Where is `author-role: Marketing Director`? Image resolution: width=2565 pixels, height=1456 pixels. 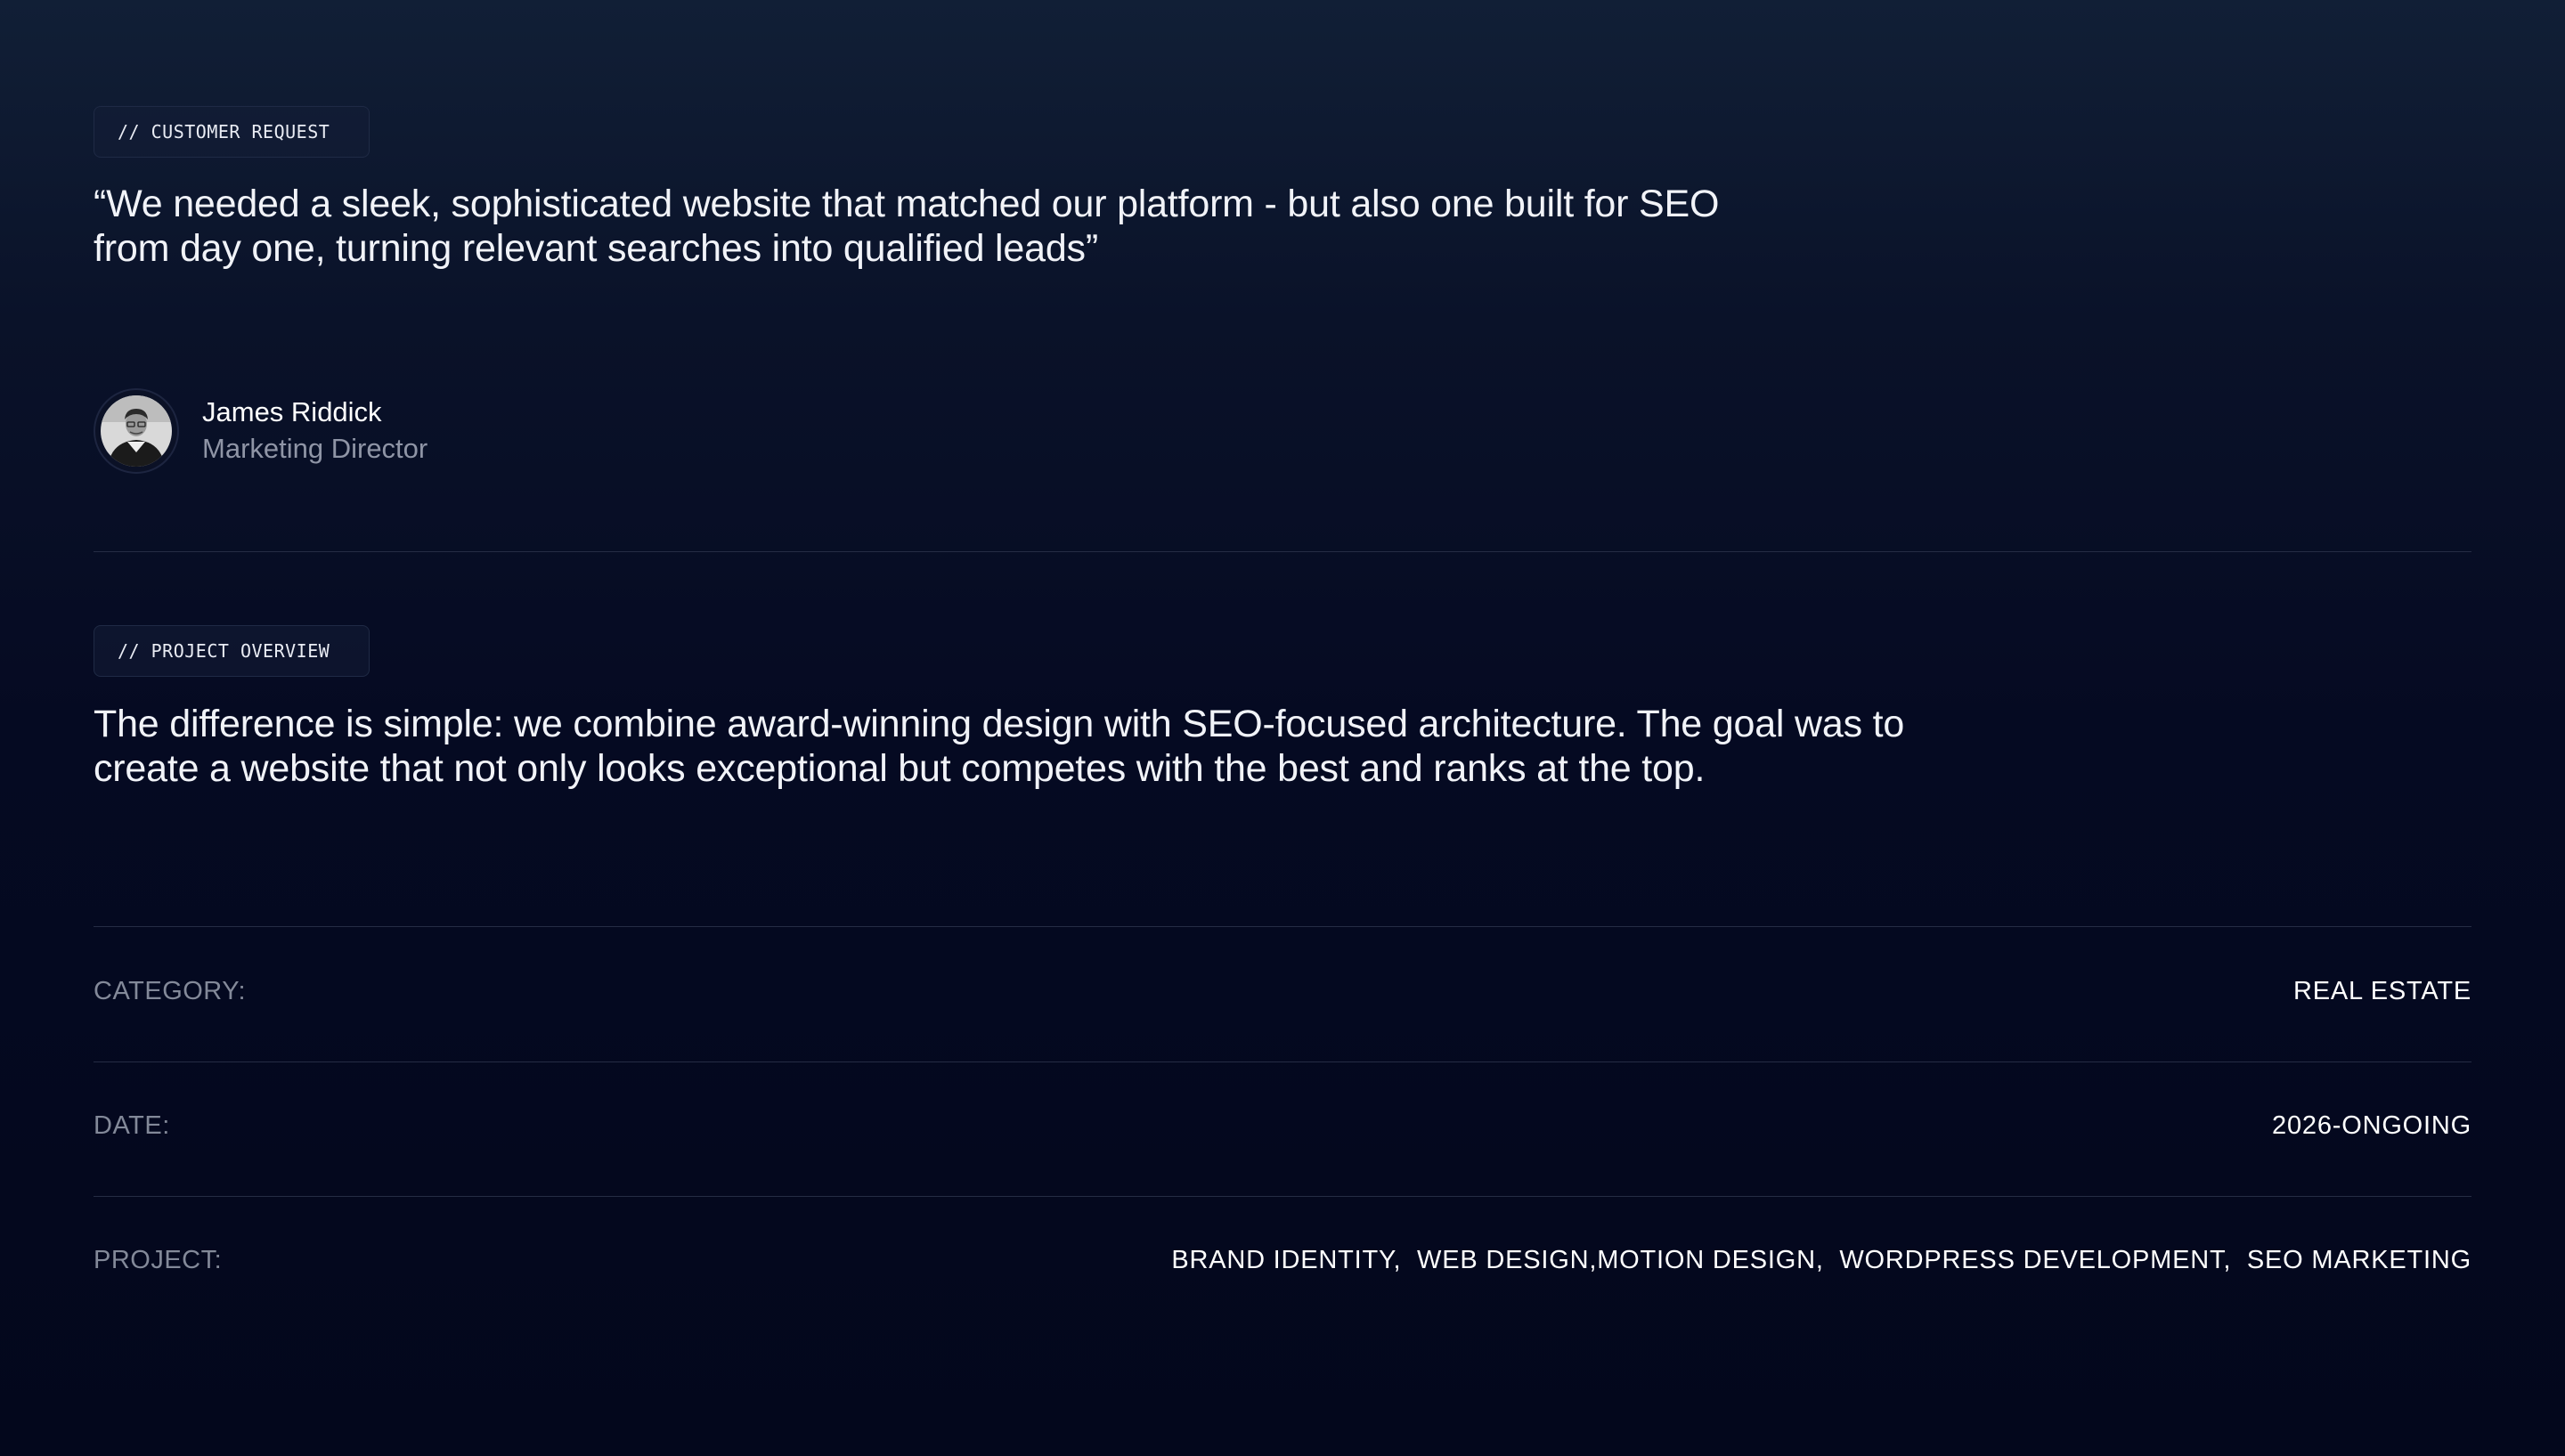 author-role: Marketing Director is located at coordinates (315, 448).